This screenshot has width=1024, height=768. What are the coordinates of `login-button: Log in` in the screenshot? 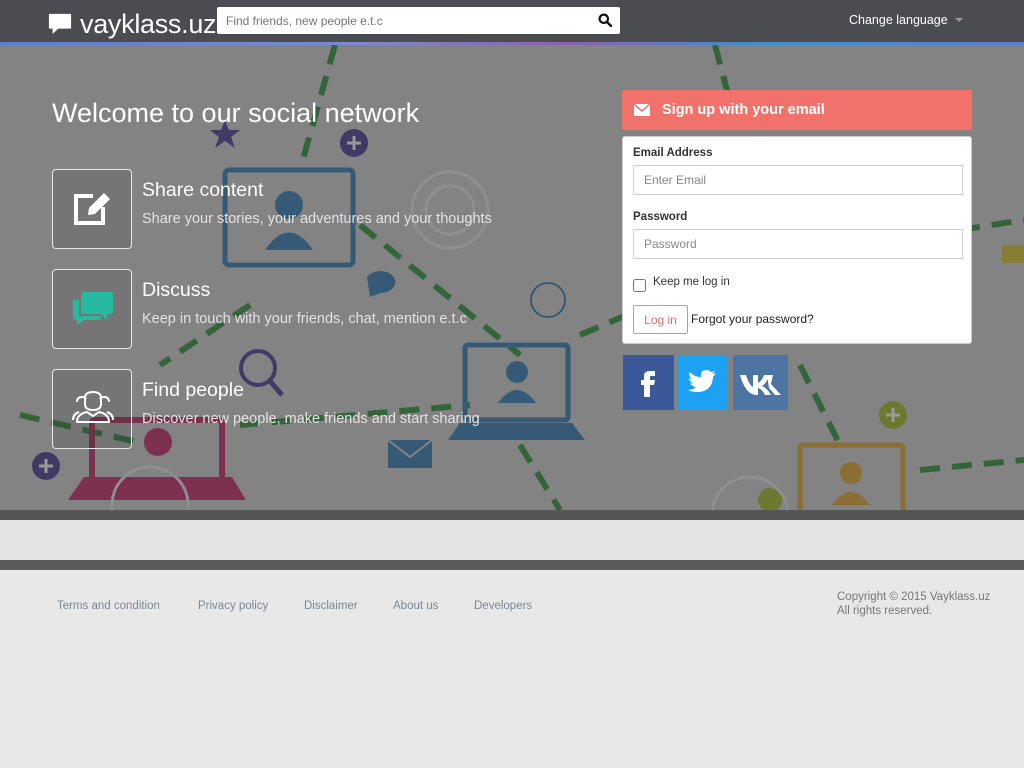 It's located at (660, 319).